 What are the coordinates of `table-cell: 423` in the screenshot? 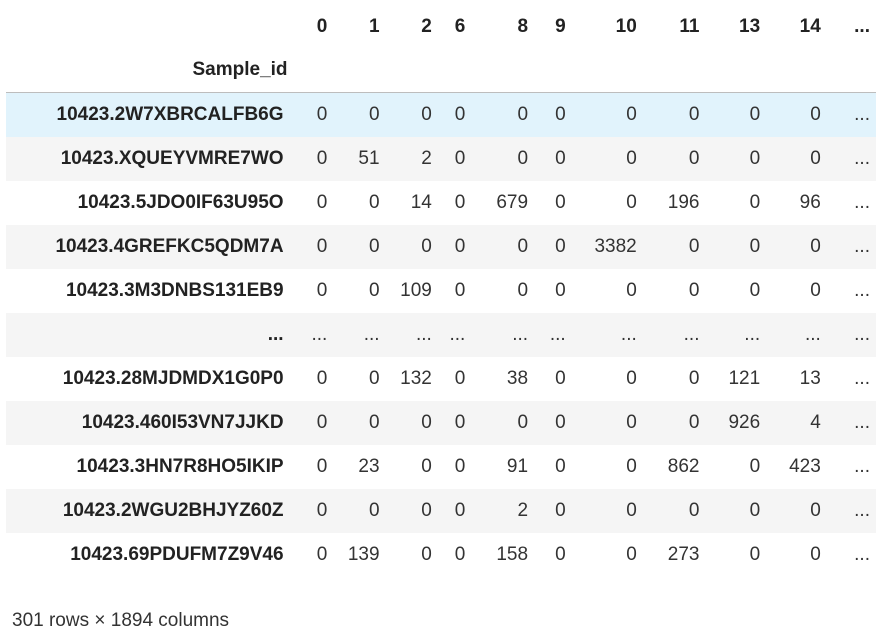 It's located at (805, 466).